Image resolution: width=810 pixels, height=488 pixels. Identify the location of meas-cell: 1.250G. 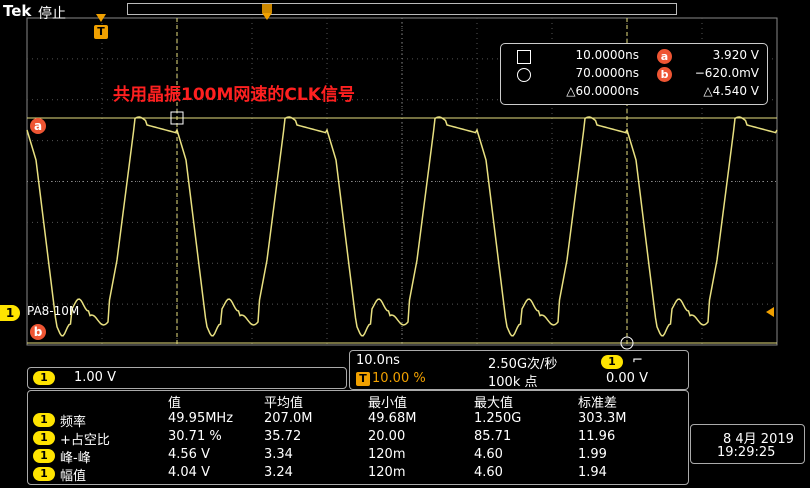
(498, 418).